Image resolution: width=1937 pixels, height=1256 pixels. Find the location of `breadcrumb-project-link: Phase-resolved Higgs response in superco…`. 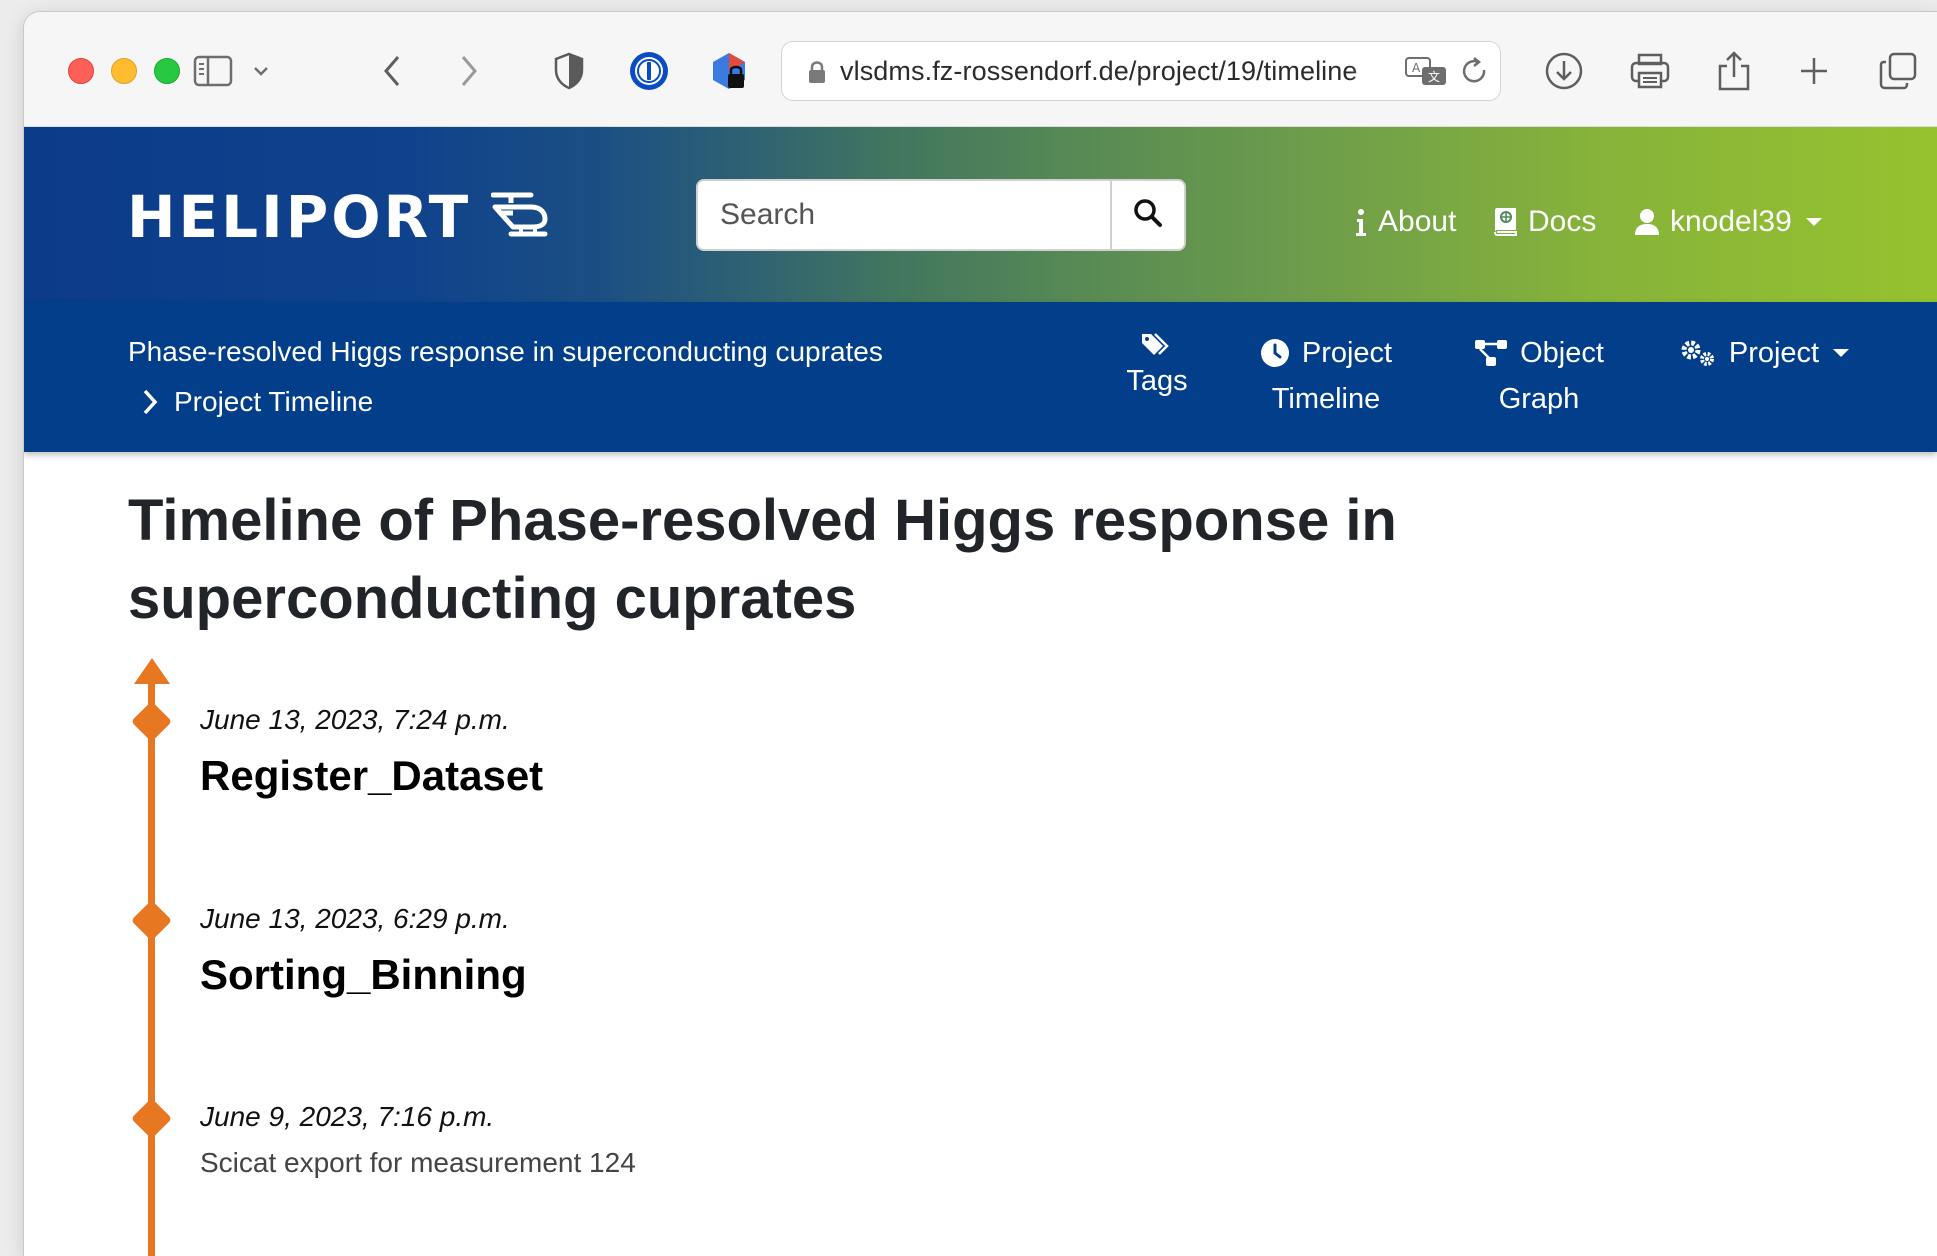

breadcrumb-project-link: Phase-resolved Higgs response in superco… is located at coordinates (505, 352).